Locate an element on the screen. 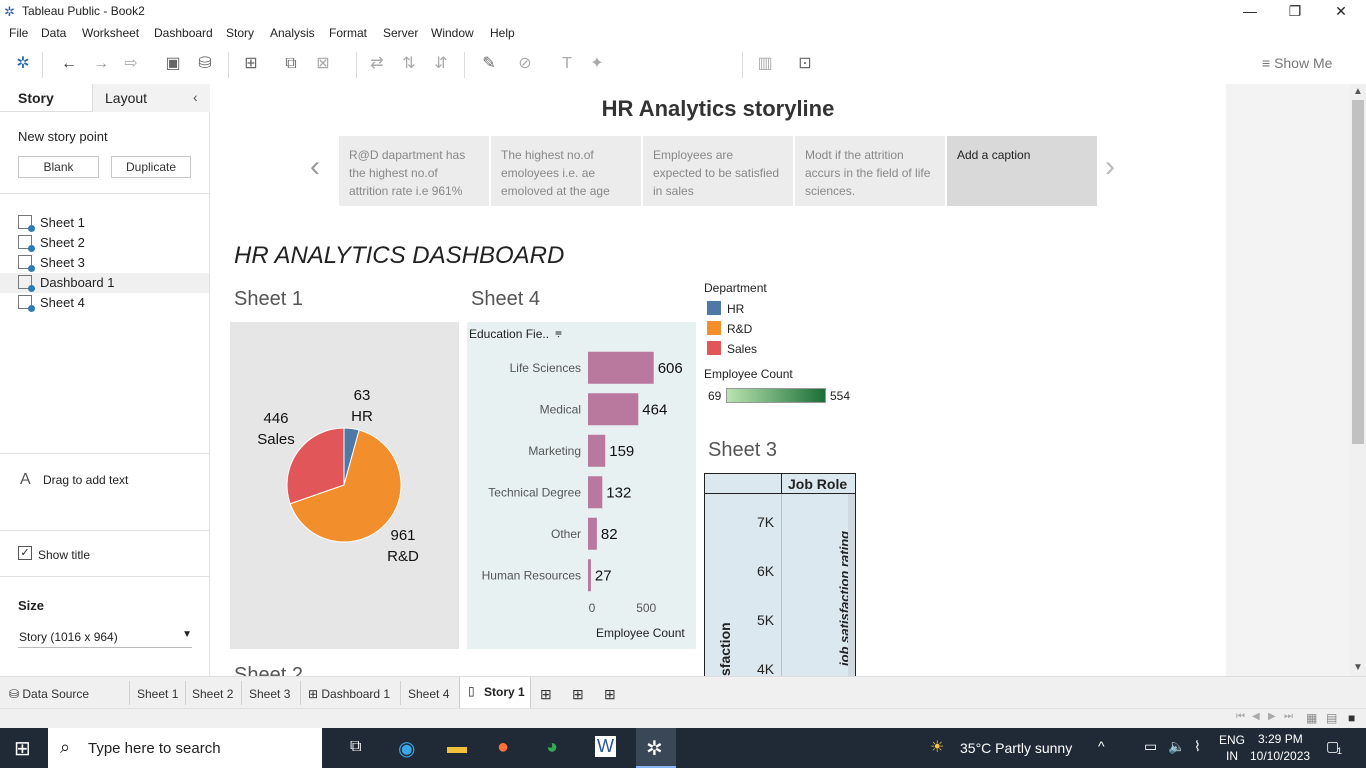 The height and width of the screenshot is (768, 1366). nav-first-icon: ⏮ is located at coordinates (1240, 716).